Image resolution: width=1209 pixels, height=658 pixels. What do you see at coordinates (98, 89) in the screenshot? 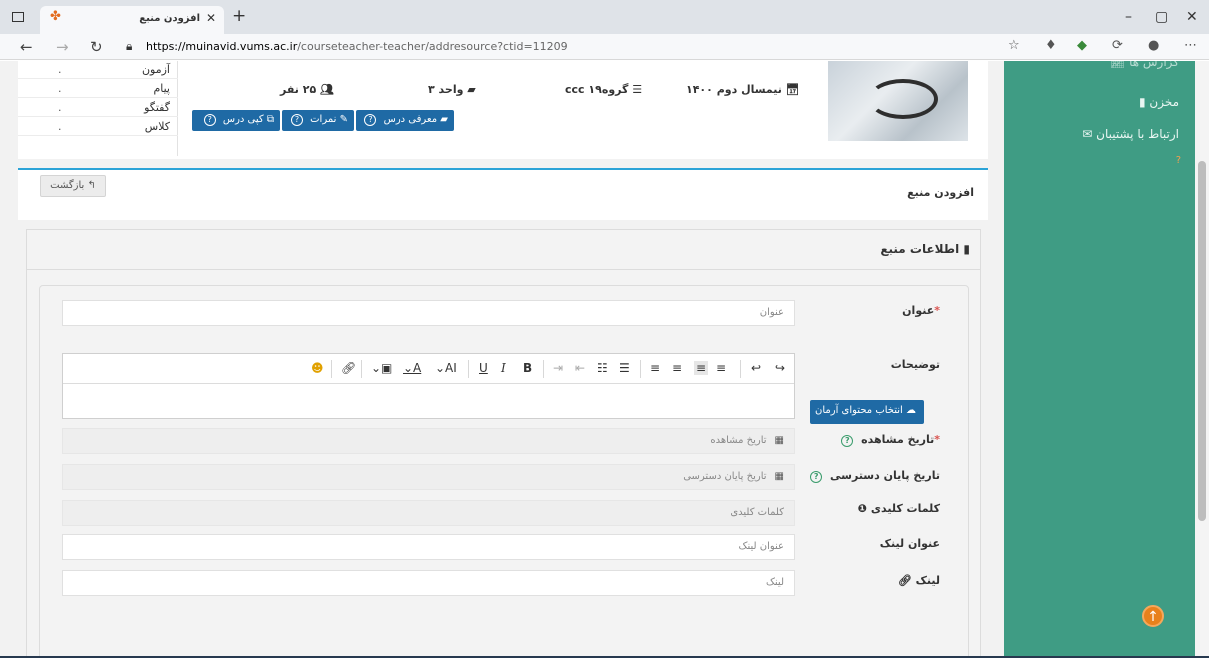
I see `course-menu-item: پیام .` at bounding box center [98, 89].